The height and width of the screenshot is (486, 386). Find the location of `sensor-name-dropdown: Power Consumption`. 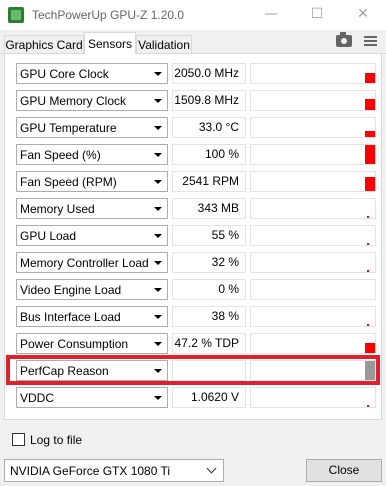

sensor-name-dropdown: Power Consumption is located at coordinates (92, 343).